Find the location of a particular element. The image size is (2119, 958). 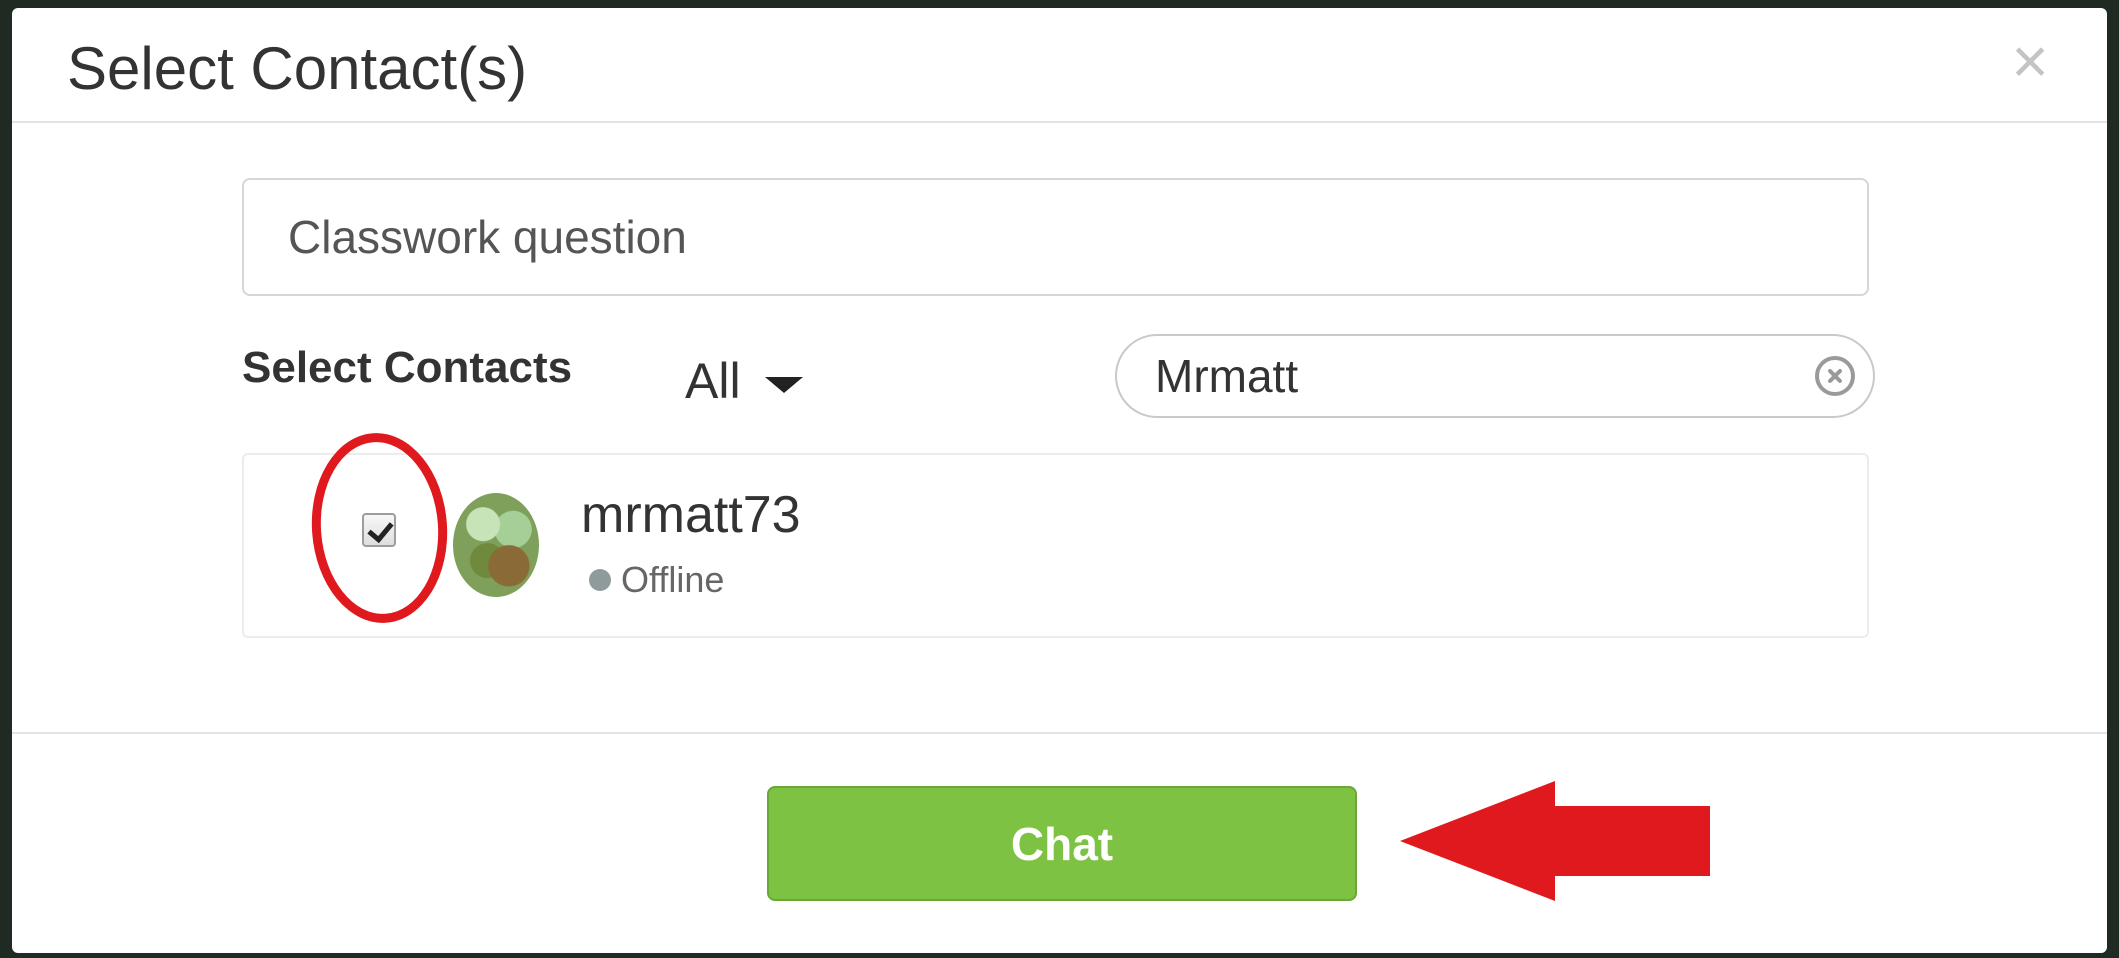

avatar is located at coordinates (496, 545).